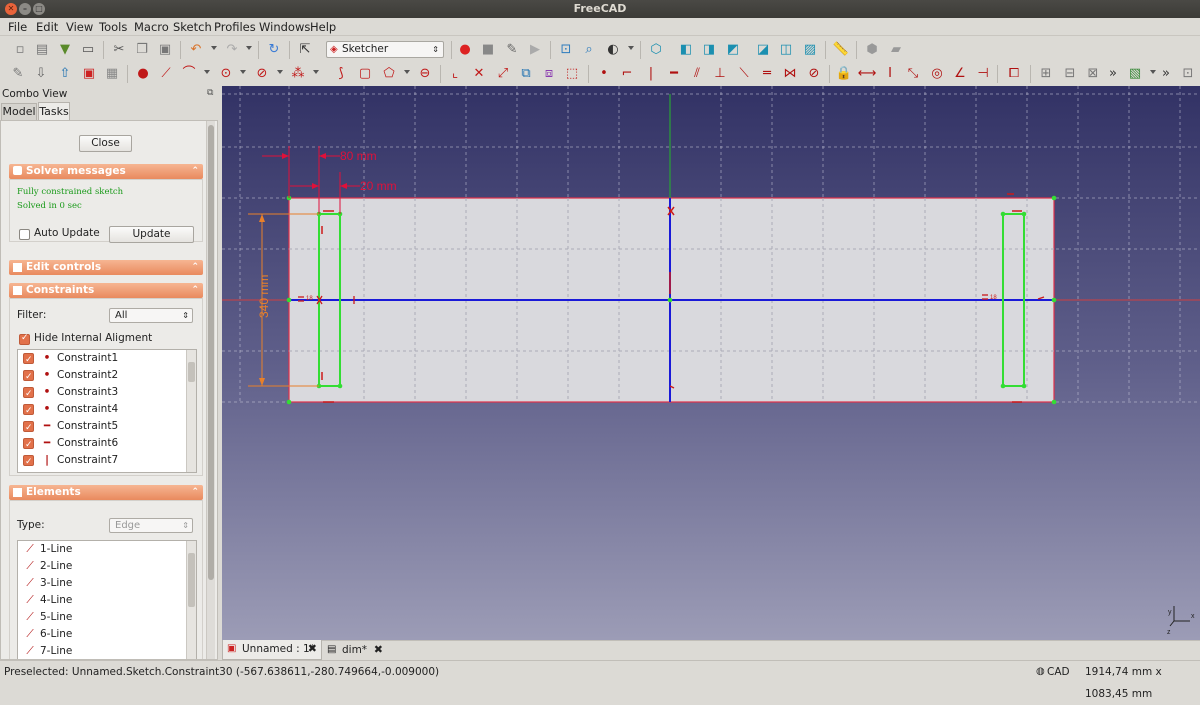  I want to click on create-polyline-icon: ⟆, so click(341, 74).